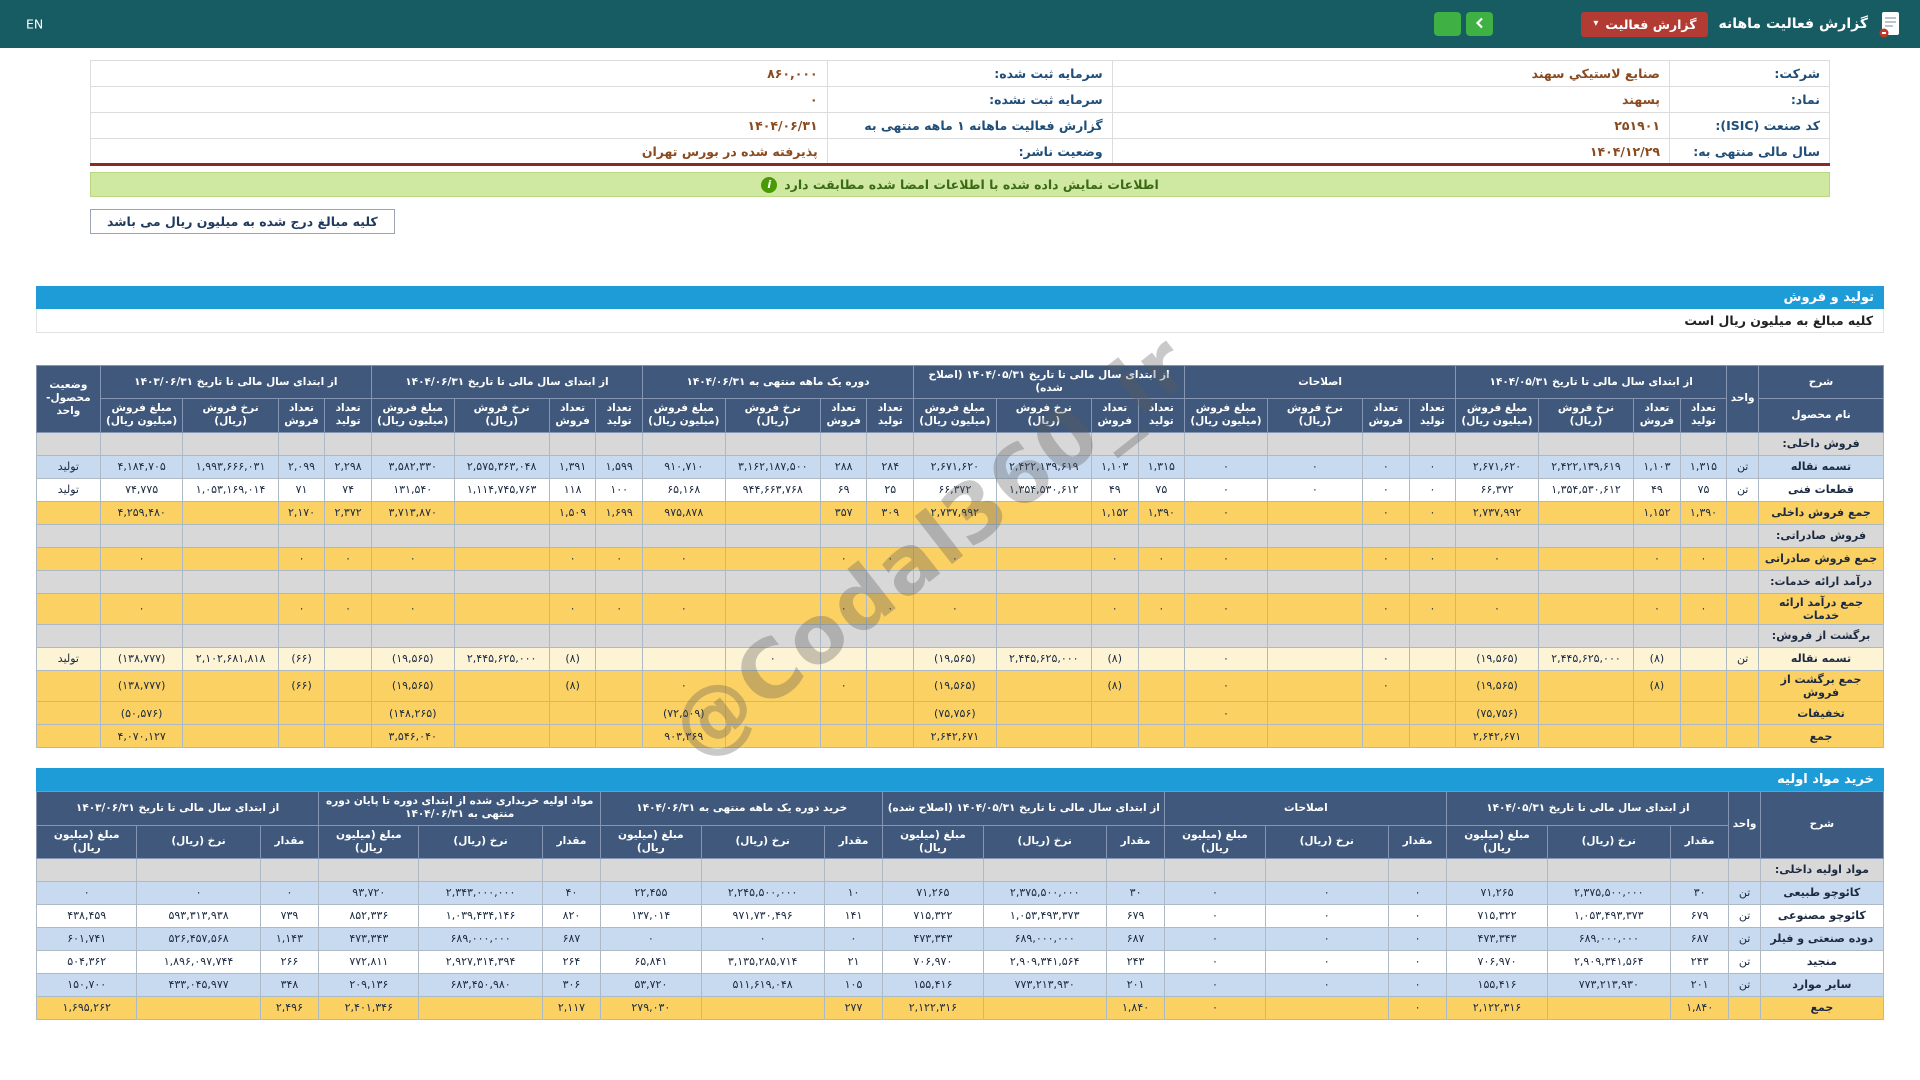 Image resolution: width=1920 pixels, height=1080 pixels. What do you see at coordinates (1744, 1007) in the screenshot?
I see `unit-cell` at bounding box center [1744, 1007].